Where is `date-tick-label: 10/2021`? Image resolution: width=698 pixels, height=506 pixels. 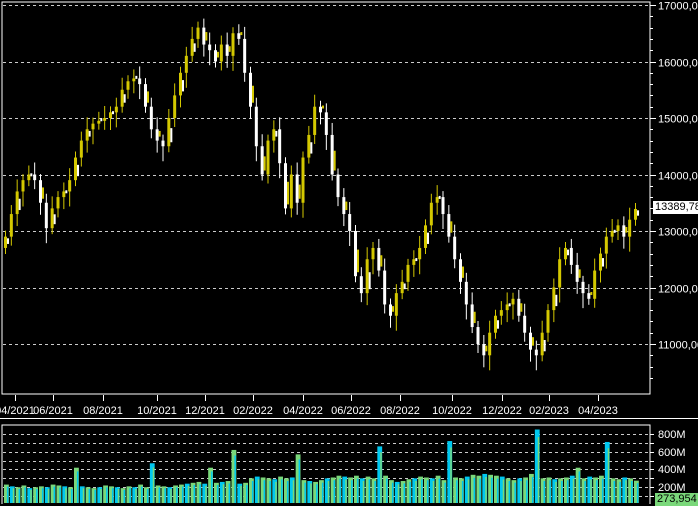
date-tick-label: 10/2021 is located at coordinates (157, 411).